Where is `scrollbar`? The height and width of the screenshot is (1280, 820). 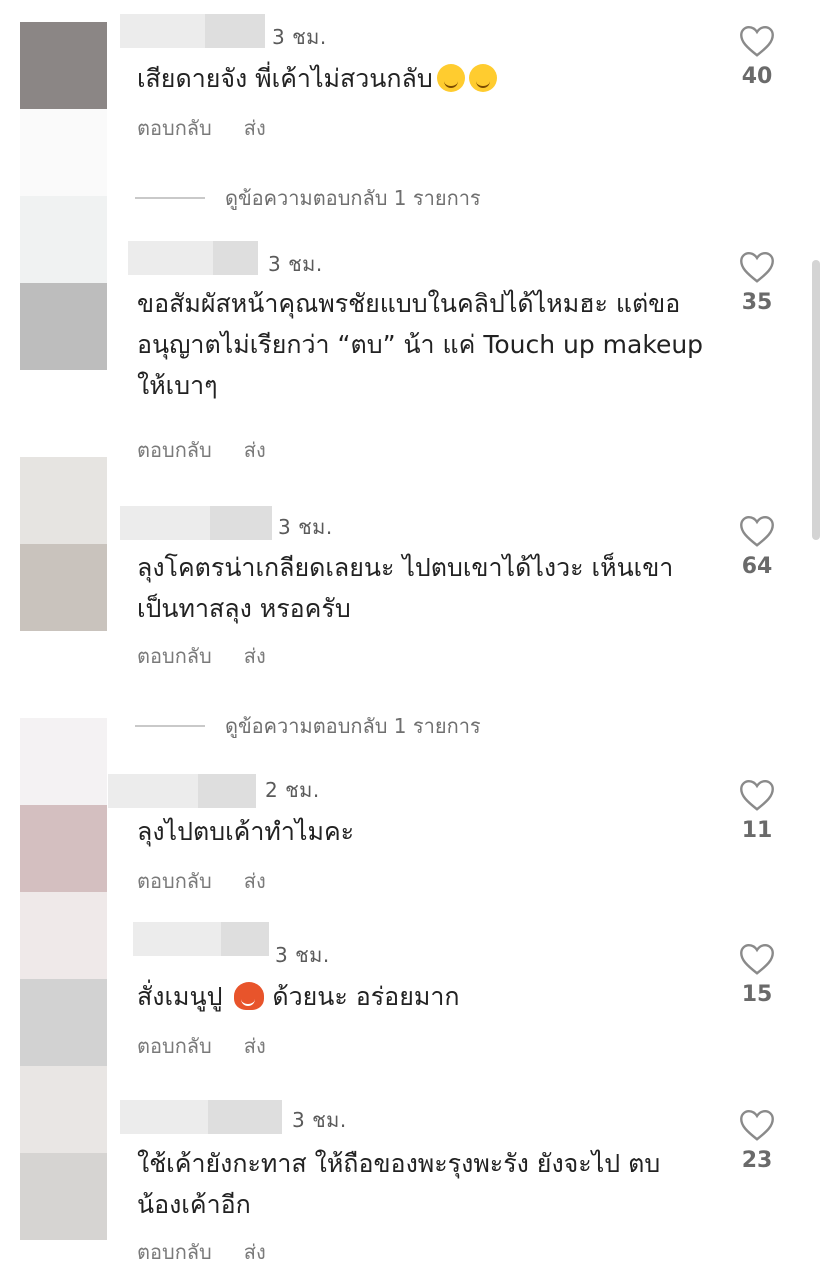 scrollbar is located at coordinates (816, 400).